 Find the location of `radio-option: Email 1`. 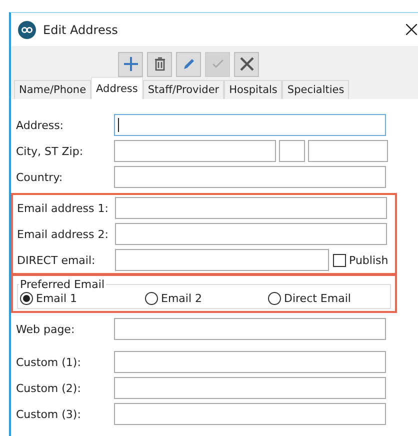

radio-option: Email 1 is located at coordinates (82, 298).